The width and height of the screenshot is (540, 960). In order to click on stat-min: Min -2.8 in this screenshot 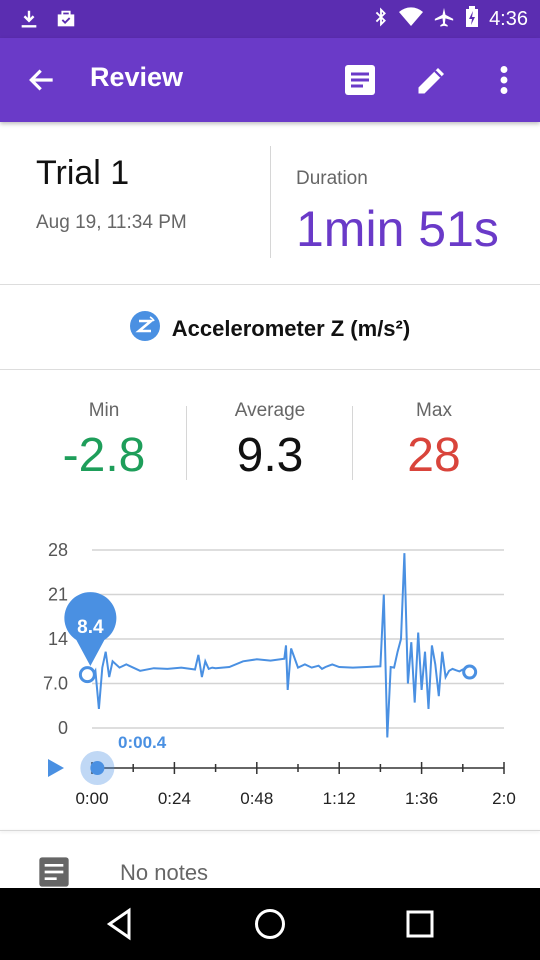, I will do `click(104, 426)`.